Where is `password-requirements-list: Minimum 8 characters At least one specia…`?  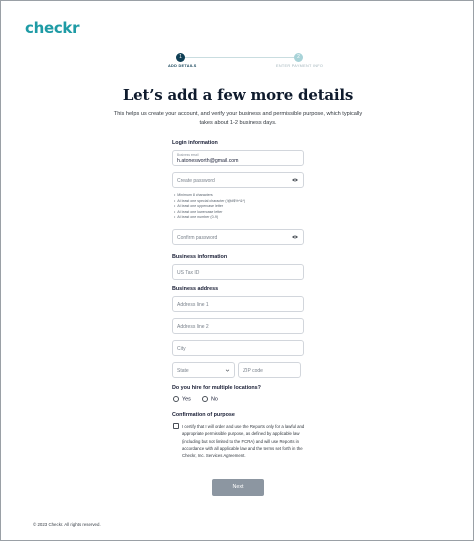
password-requirements-list: Minimum 8 characters At least one specia… is located at coordinates (209, 207).